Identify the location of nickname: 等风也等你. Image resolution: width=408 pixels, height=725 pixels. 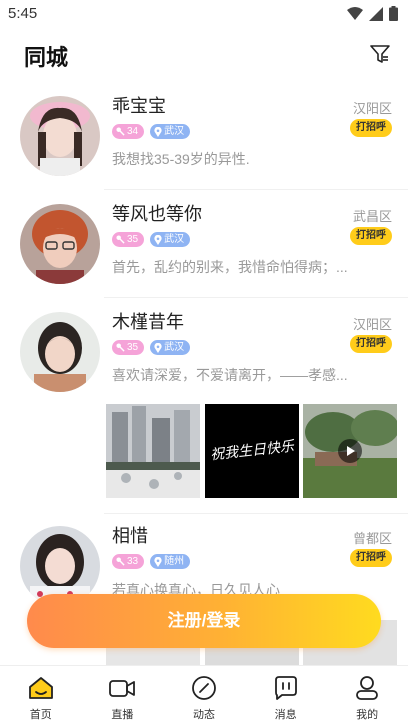
(157, 214).